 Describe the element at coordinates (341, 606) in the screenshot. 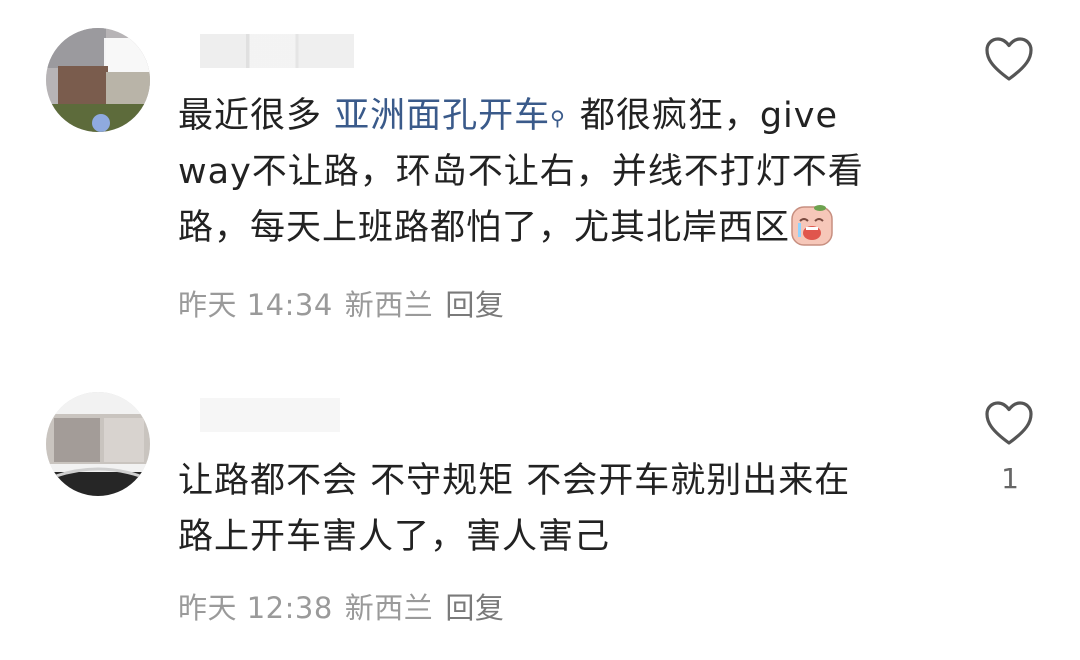

I see `comment-meta: 昨天 12:38 新西兰 回复` at that location.